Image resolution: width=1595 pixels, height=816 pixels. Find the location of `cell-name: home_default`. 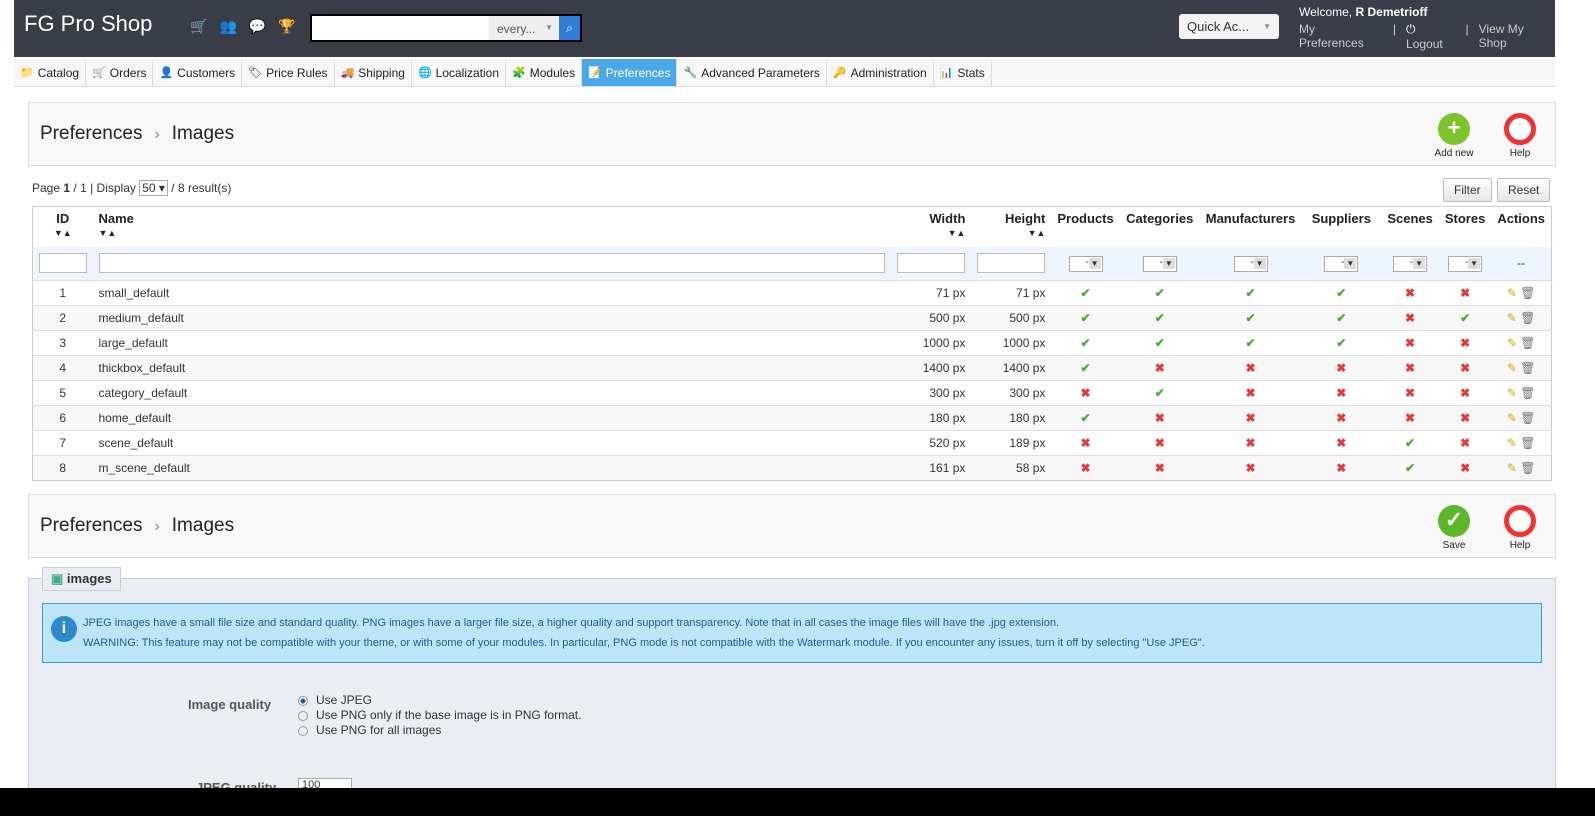

cell-name: home_default is located at coordinates (492, 418).